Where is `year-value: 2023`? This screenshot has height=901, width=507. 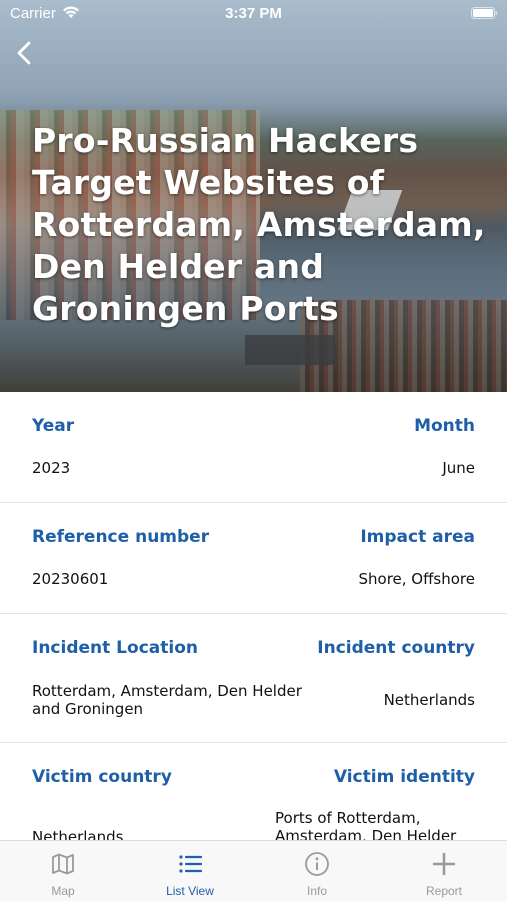 year-value: 2023 is located at coordinates (51, 468).